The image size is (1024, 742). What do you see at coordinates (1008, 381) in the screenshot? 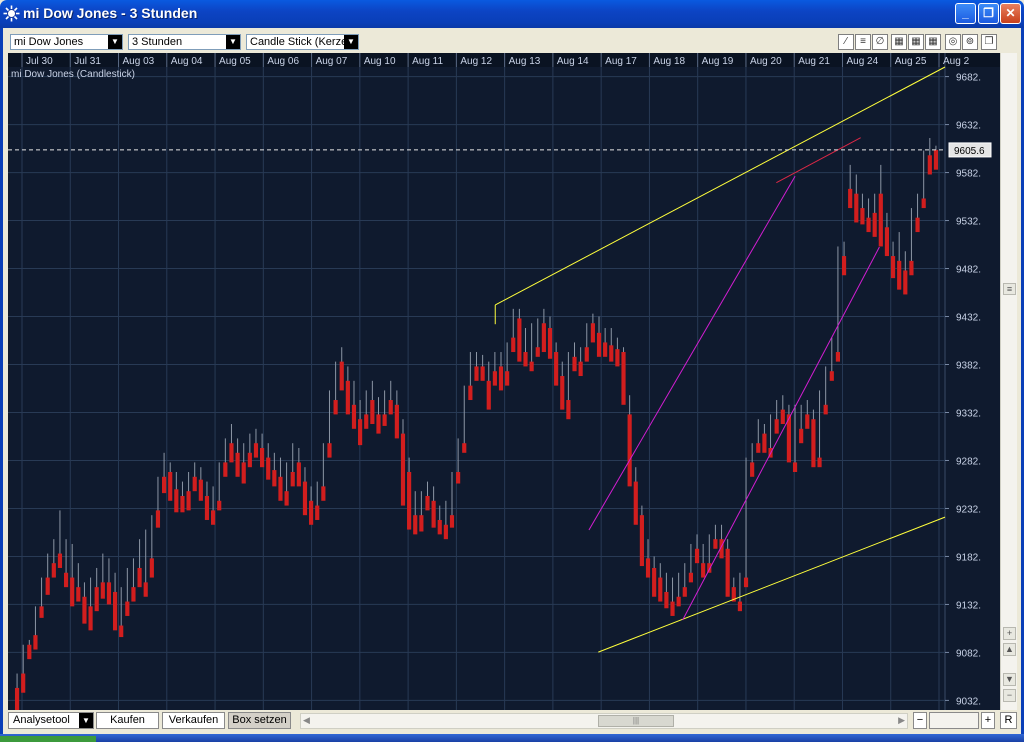
I see `vertical-scrollbar: ≡ + ▲ ▼ −` at bounding box center [1008, 381].